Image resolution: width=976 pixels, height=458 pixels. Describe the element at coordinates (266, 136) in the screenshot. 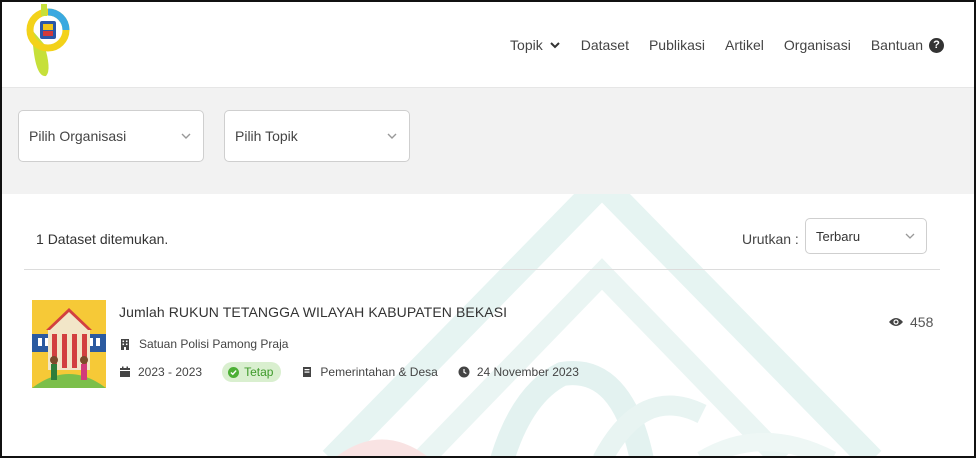

I see `topik-select-placeholder: Pilih Topik` at that location.